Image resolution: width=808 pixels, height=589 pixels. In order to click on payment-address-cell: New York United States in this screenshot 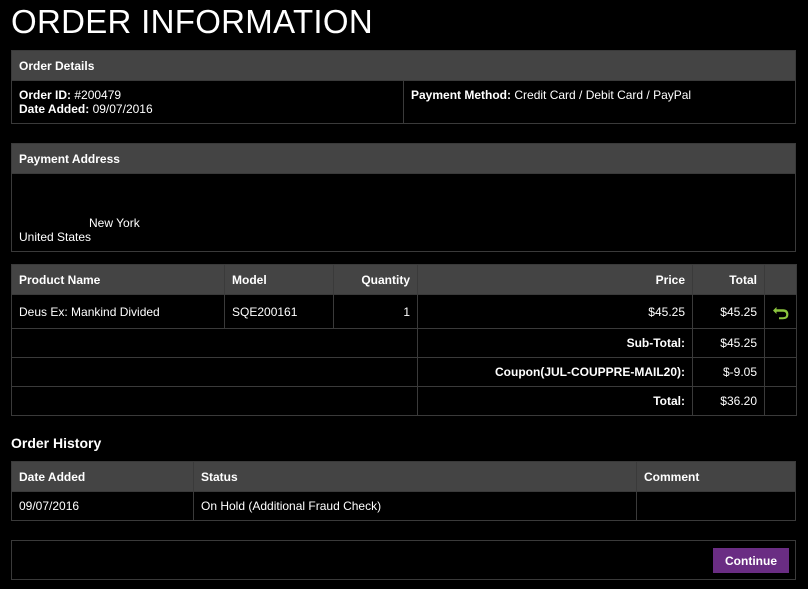, I will do `click(403, 212)`.